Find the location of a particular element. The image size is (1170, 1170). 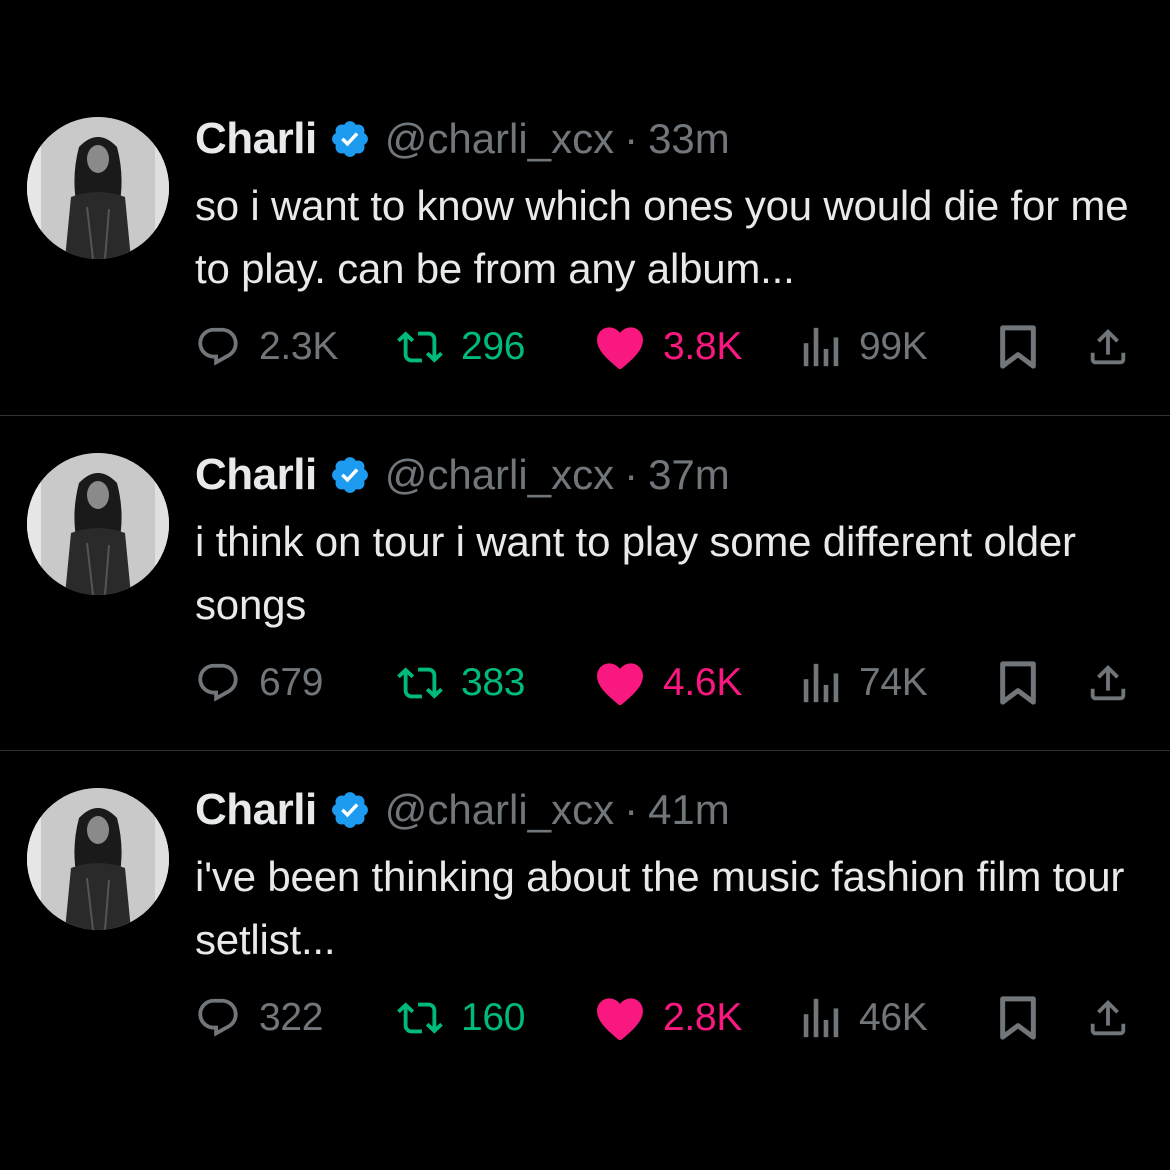

like-button: 3.8K is located at coordinates (668, 347).